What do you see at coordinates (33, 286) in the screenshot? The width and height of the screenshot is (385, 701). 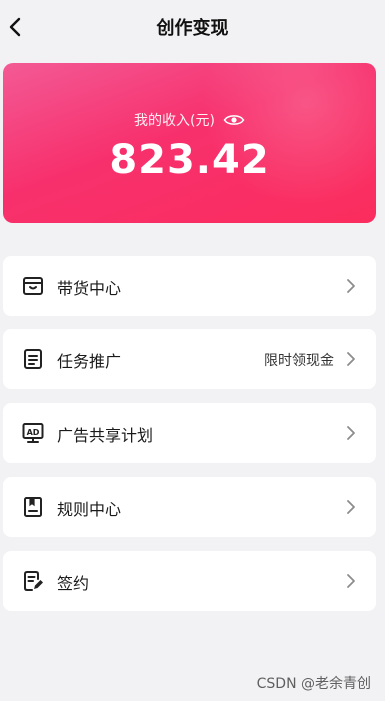 I see `store-box-icon` at bounding box center [33, 286].